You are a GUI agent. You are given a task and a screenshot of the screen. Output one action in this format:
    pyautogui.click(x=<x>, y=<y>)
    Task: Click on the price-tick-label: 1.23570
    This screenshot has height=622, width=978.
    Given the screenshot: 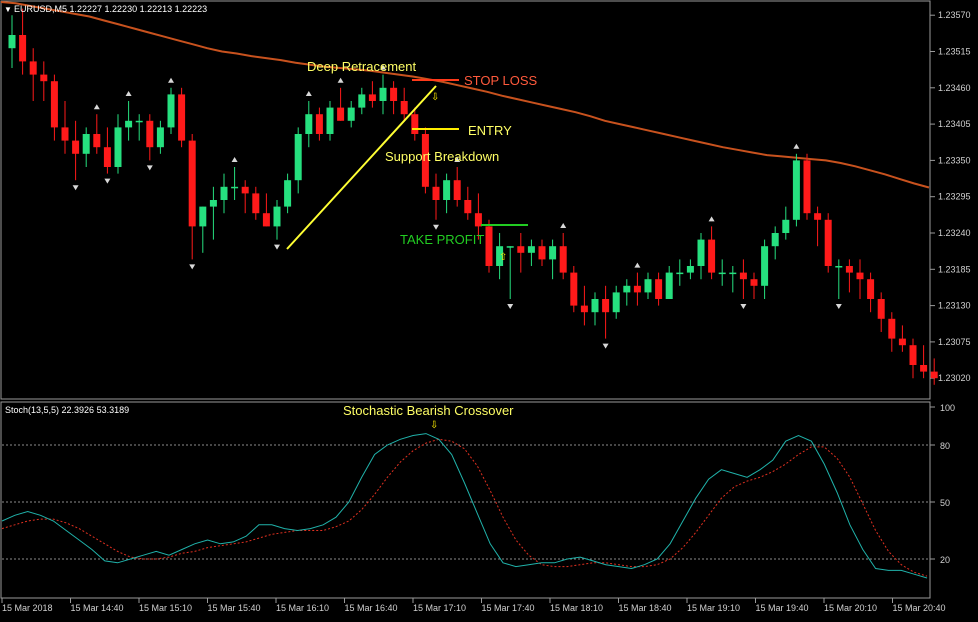 What is the action you would take?
    pyautogui.click(x=954, y=15)
    